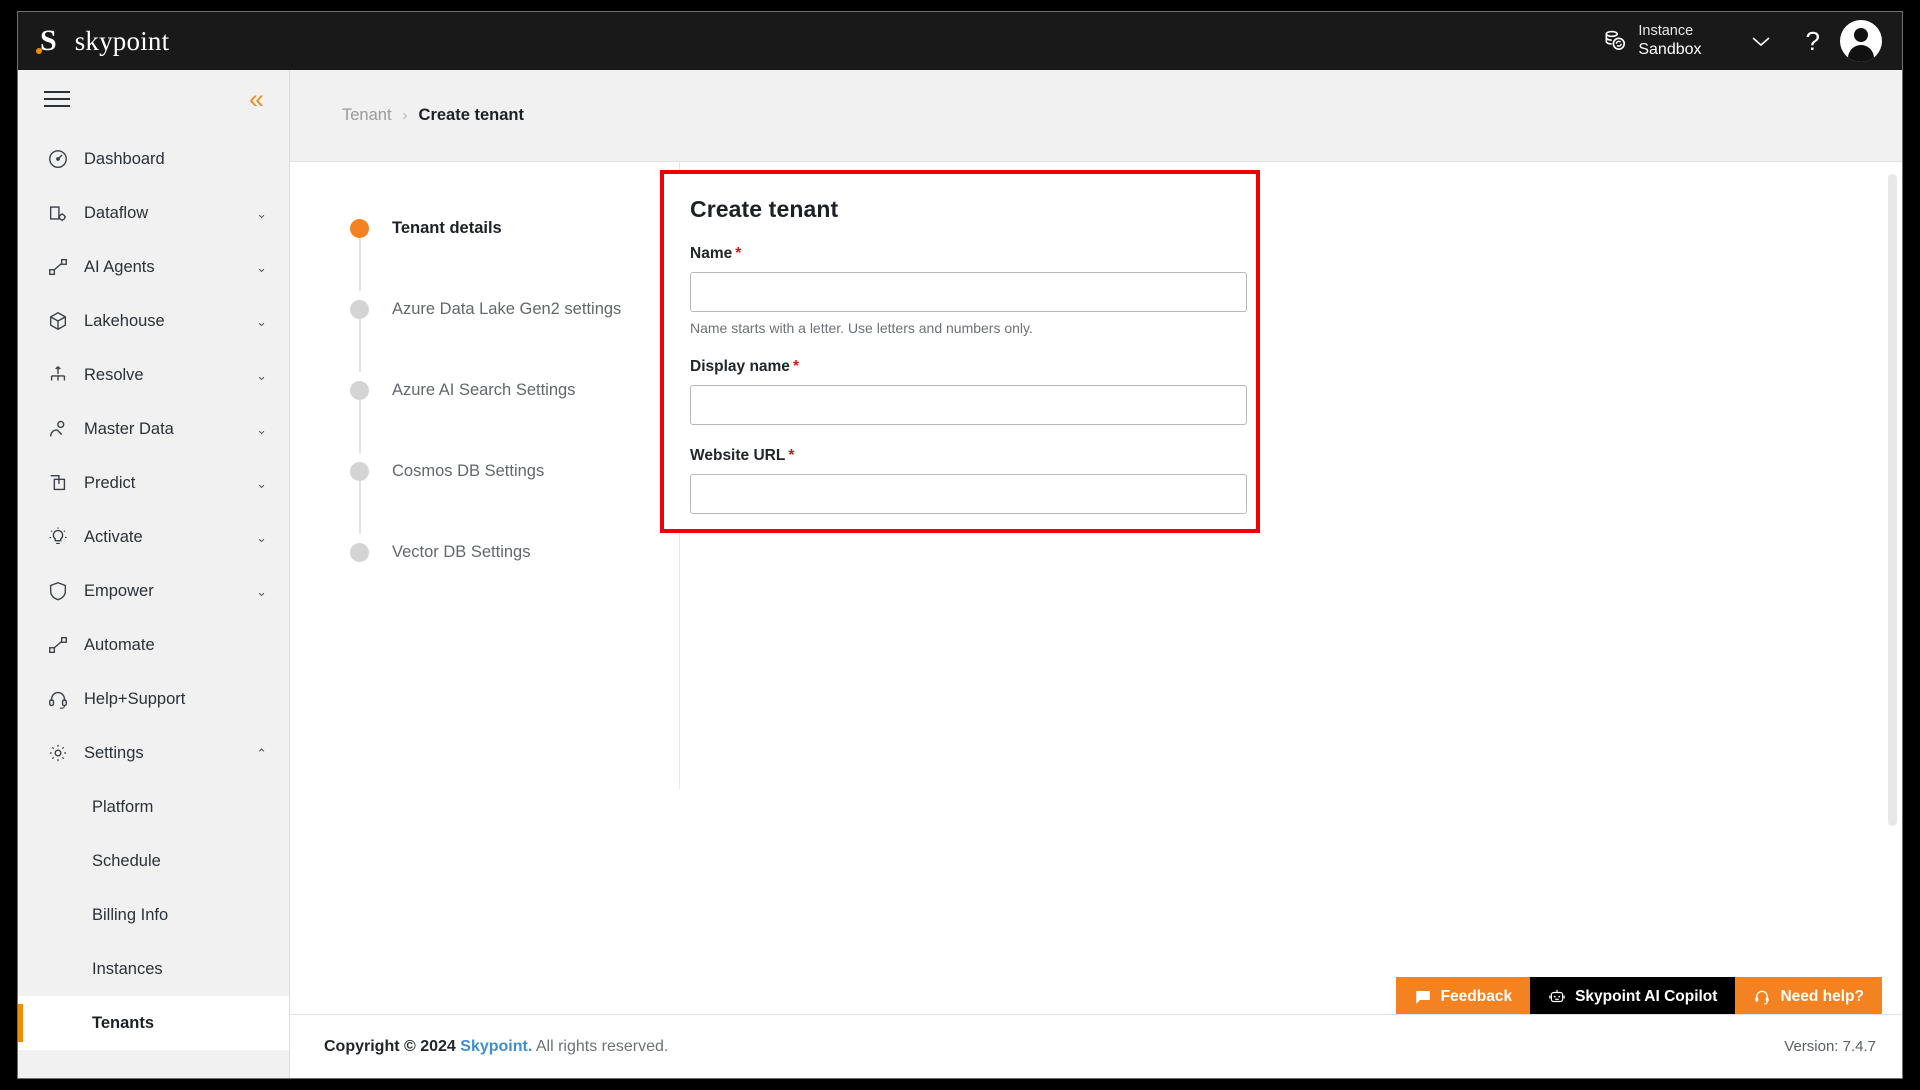 This screenshot has width=1920, height=1090. Describe the element at coordinates (256, 99) in the screenshot. I see `collapse-sidebar-icon: «` at that location.